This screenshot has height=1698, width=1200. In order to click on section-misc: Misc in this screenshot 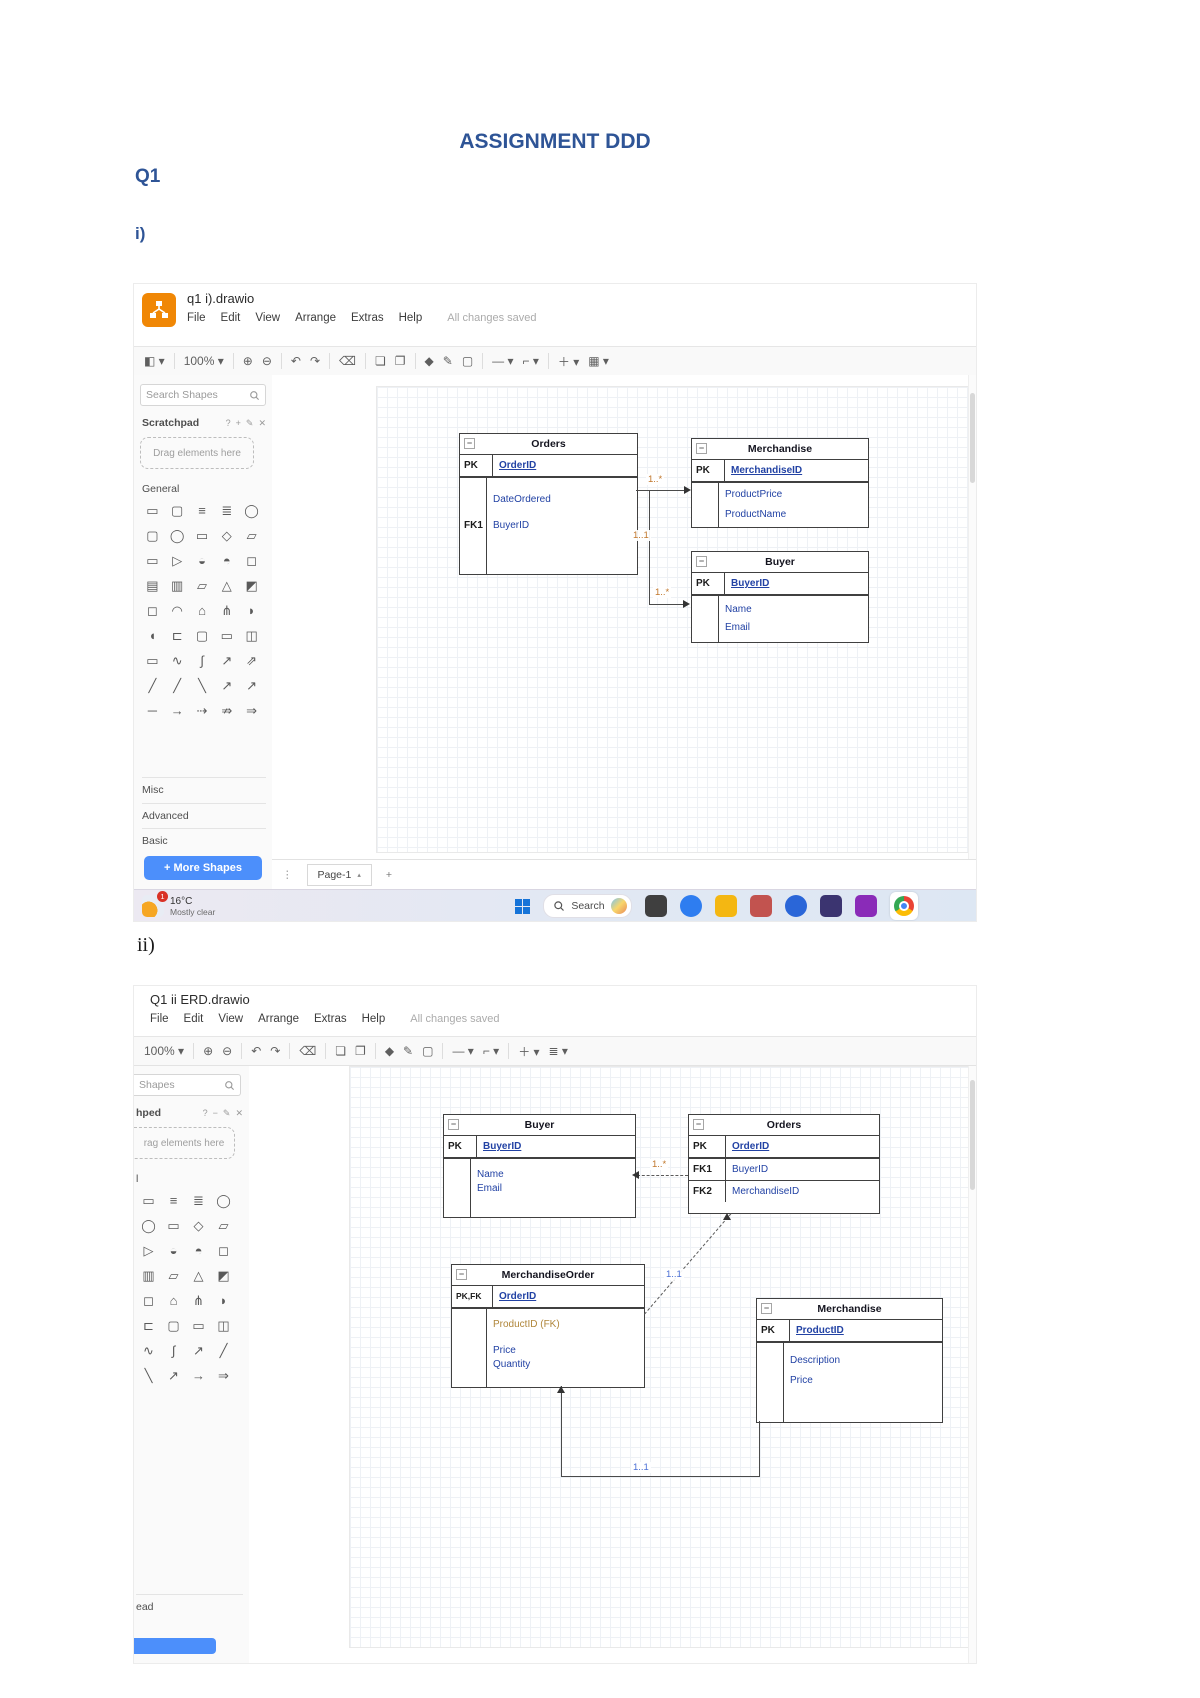, I will do `click(204, 786)`.